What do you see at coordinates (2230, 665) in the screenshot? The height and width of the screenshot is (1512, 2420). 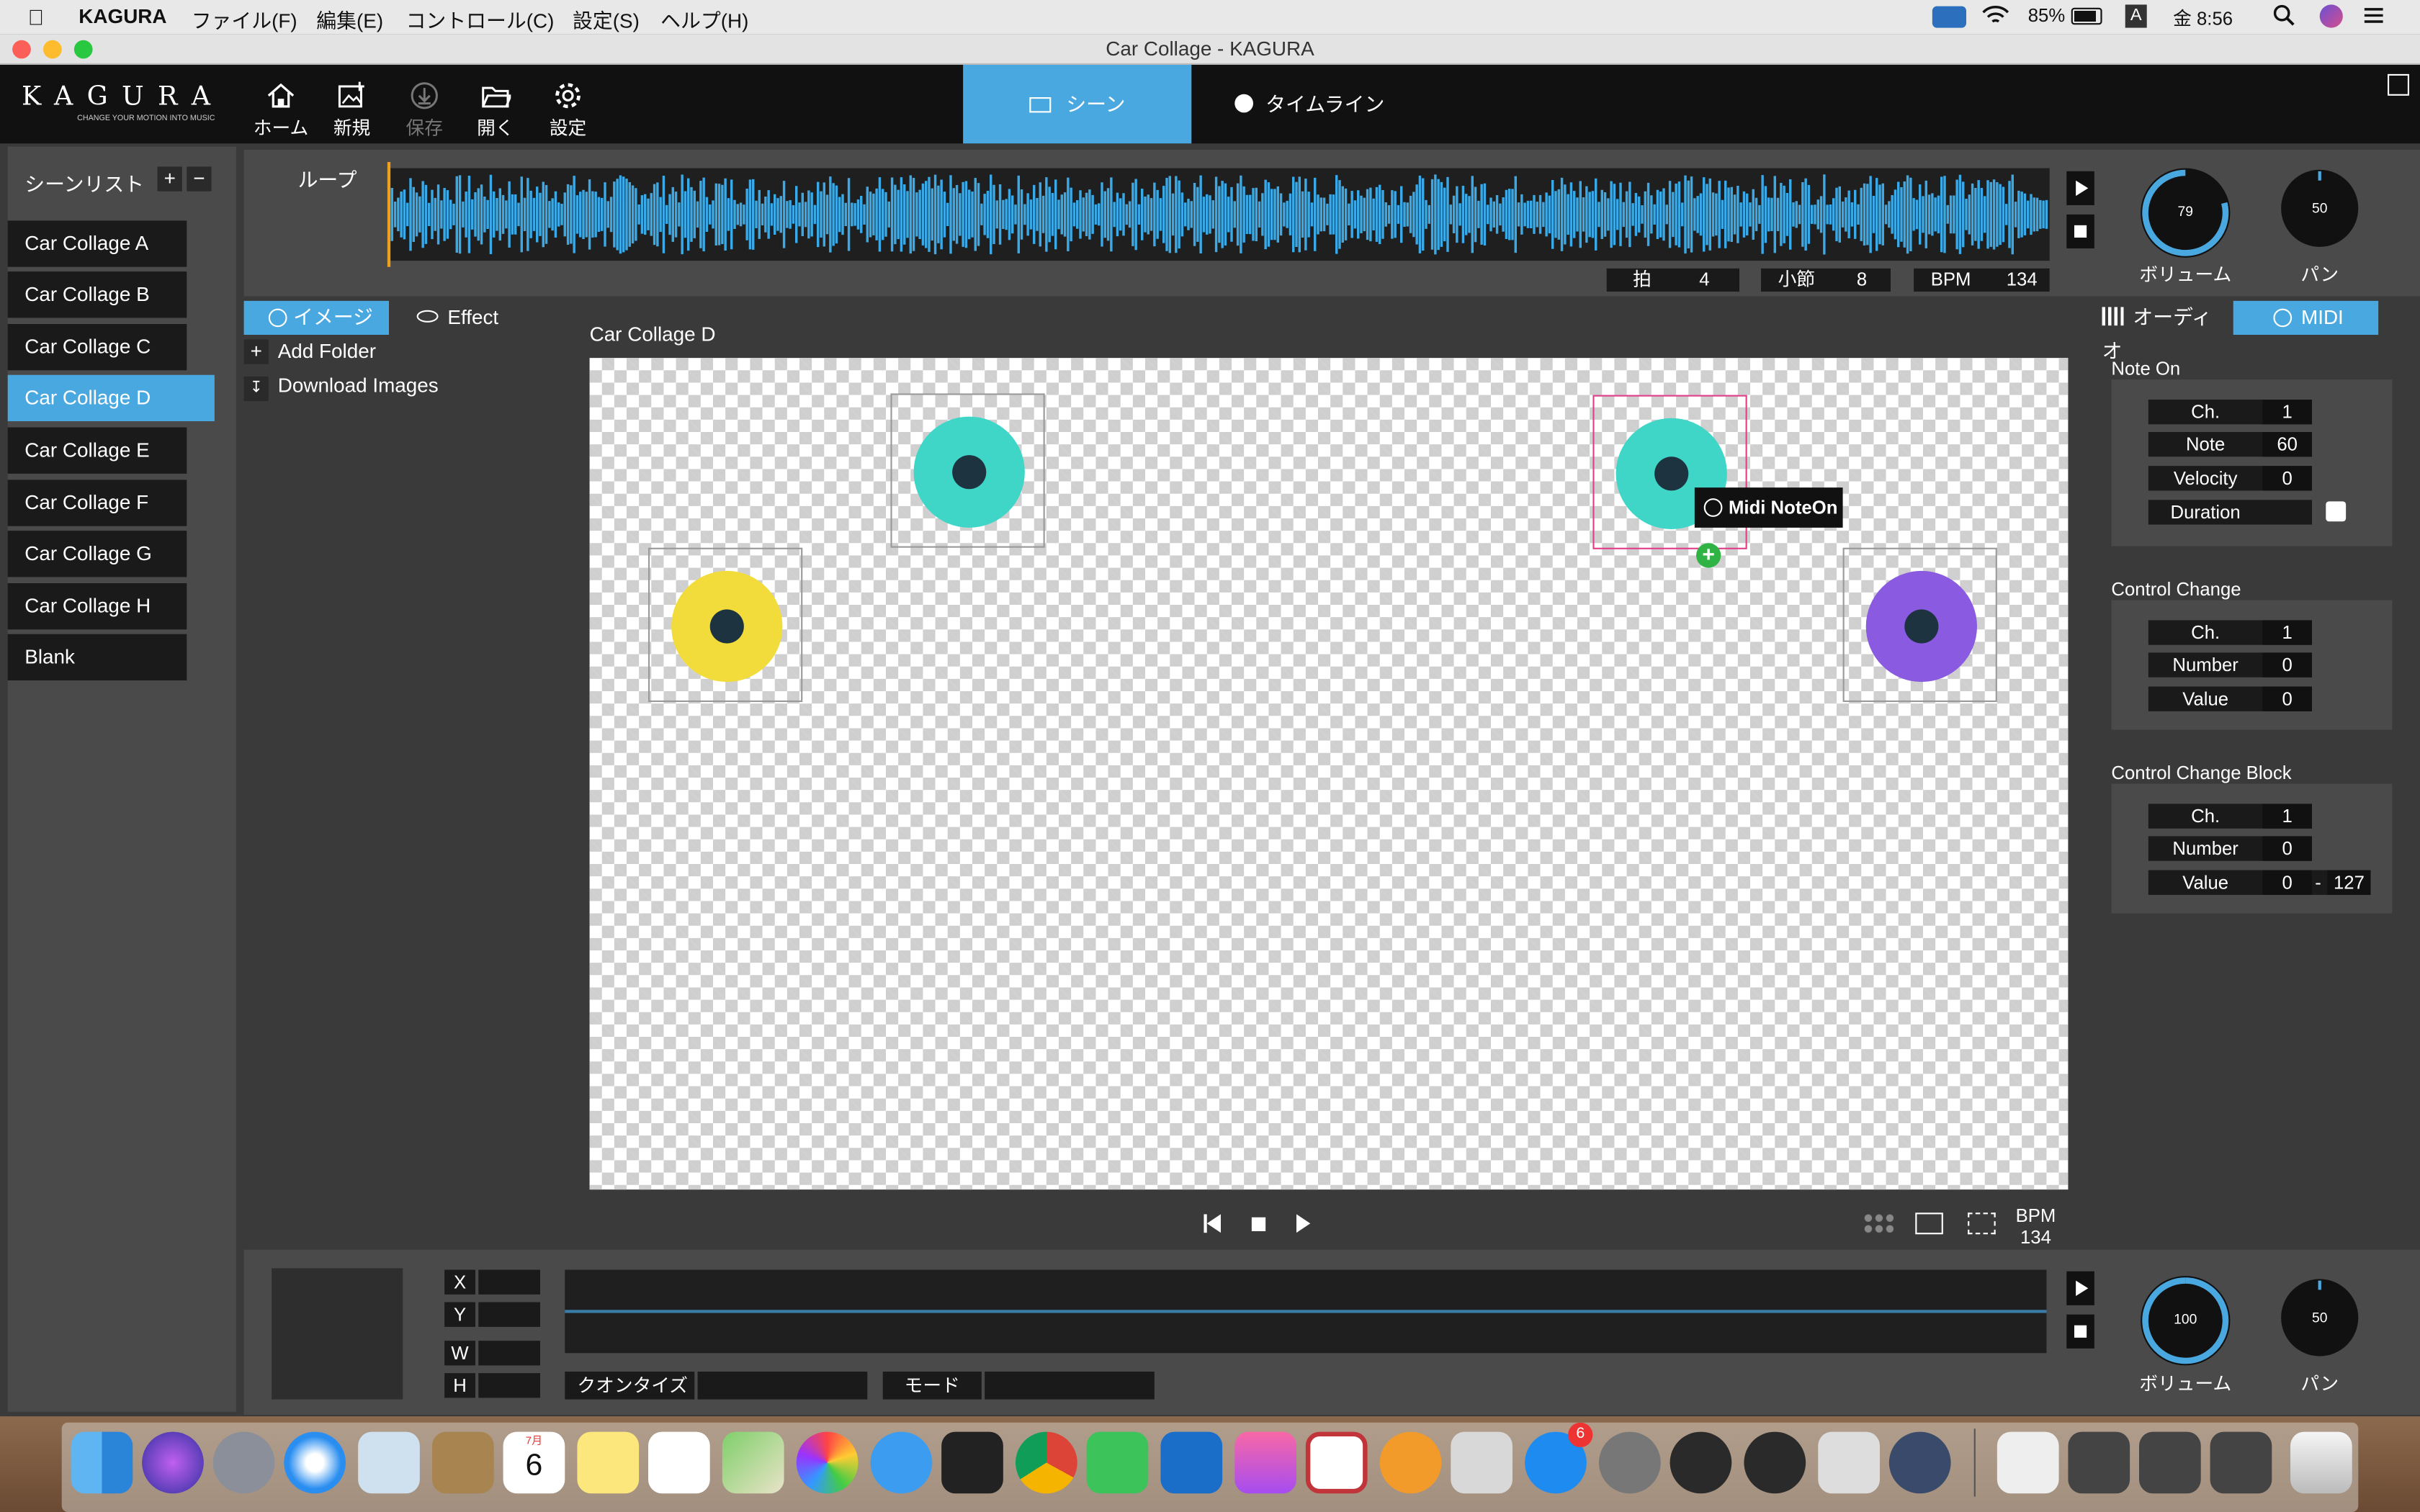 I see `cc-number-row: Number 0` at bounding box center [2230, 665].